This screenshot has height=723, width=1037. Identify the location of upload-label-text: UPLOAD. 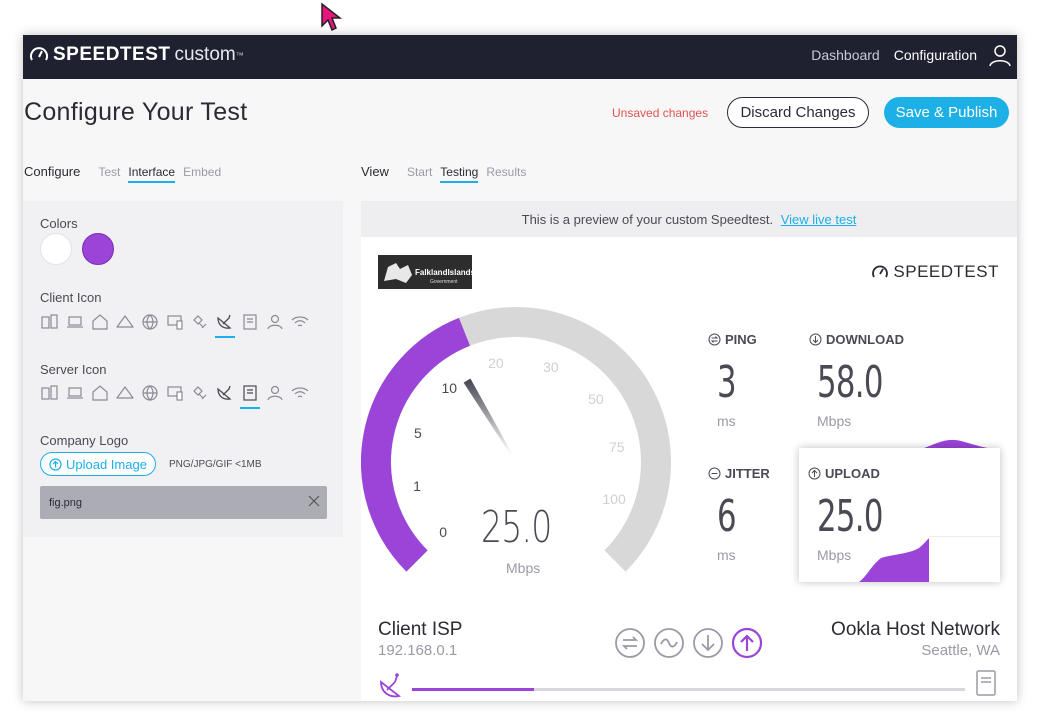
(852, 473).